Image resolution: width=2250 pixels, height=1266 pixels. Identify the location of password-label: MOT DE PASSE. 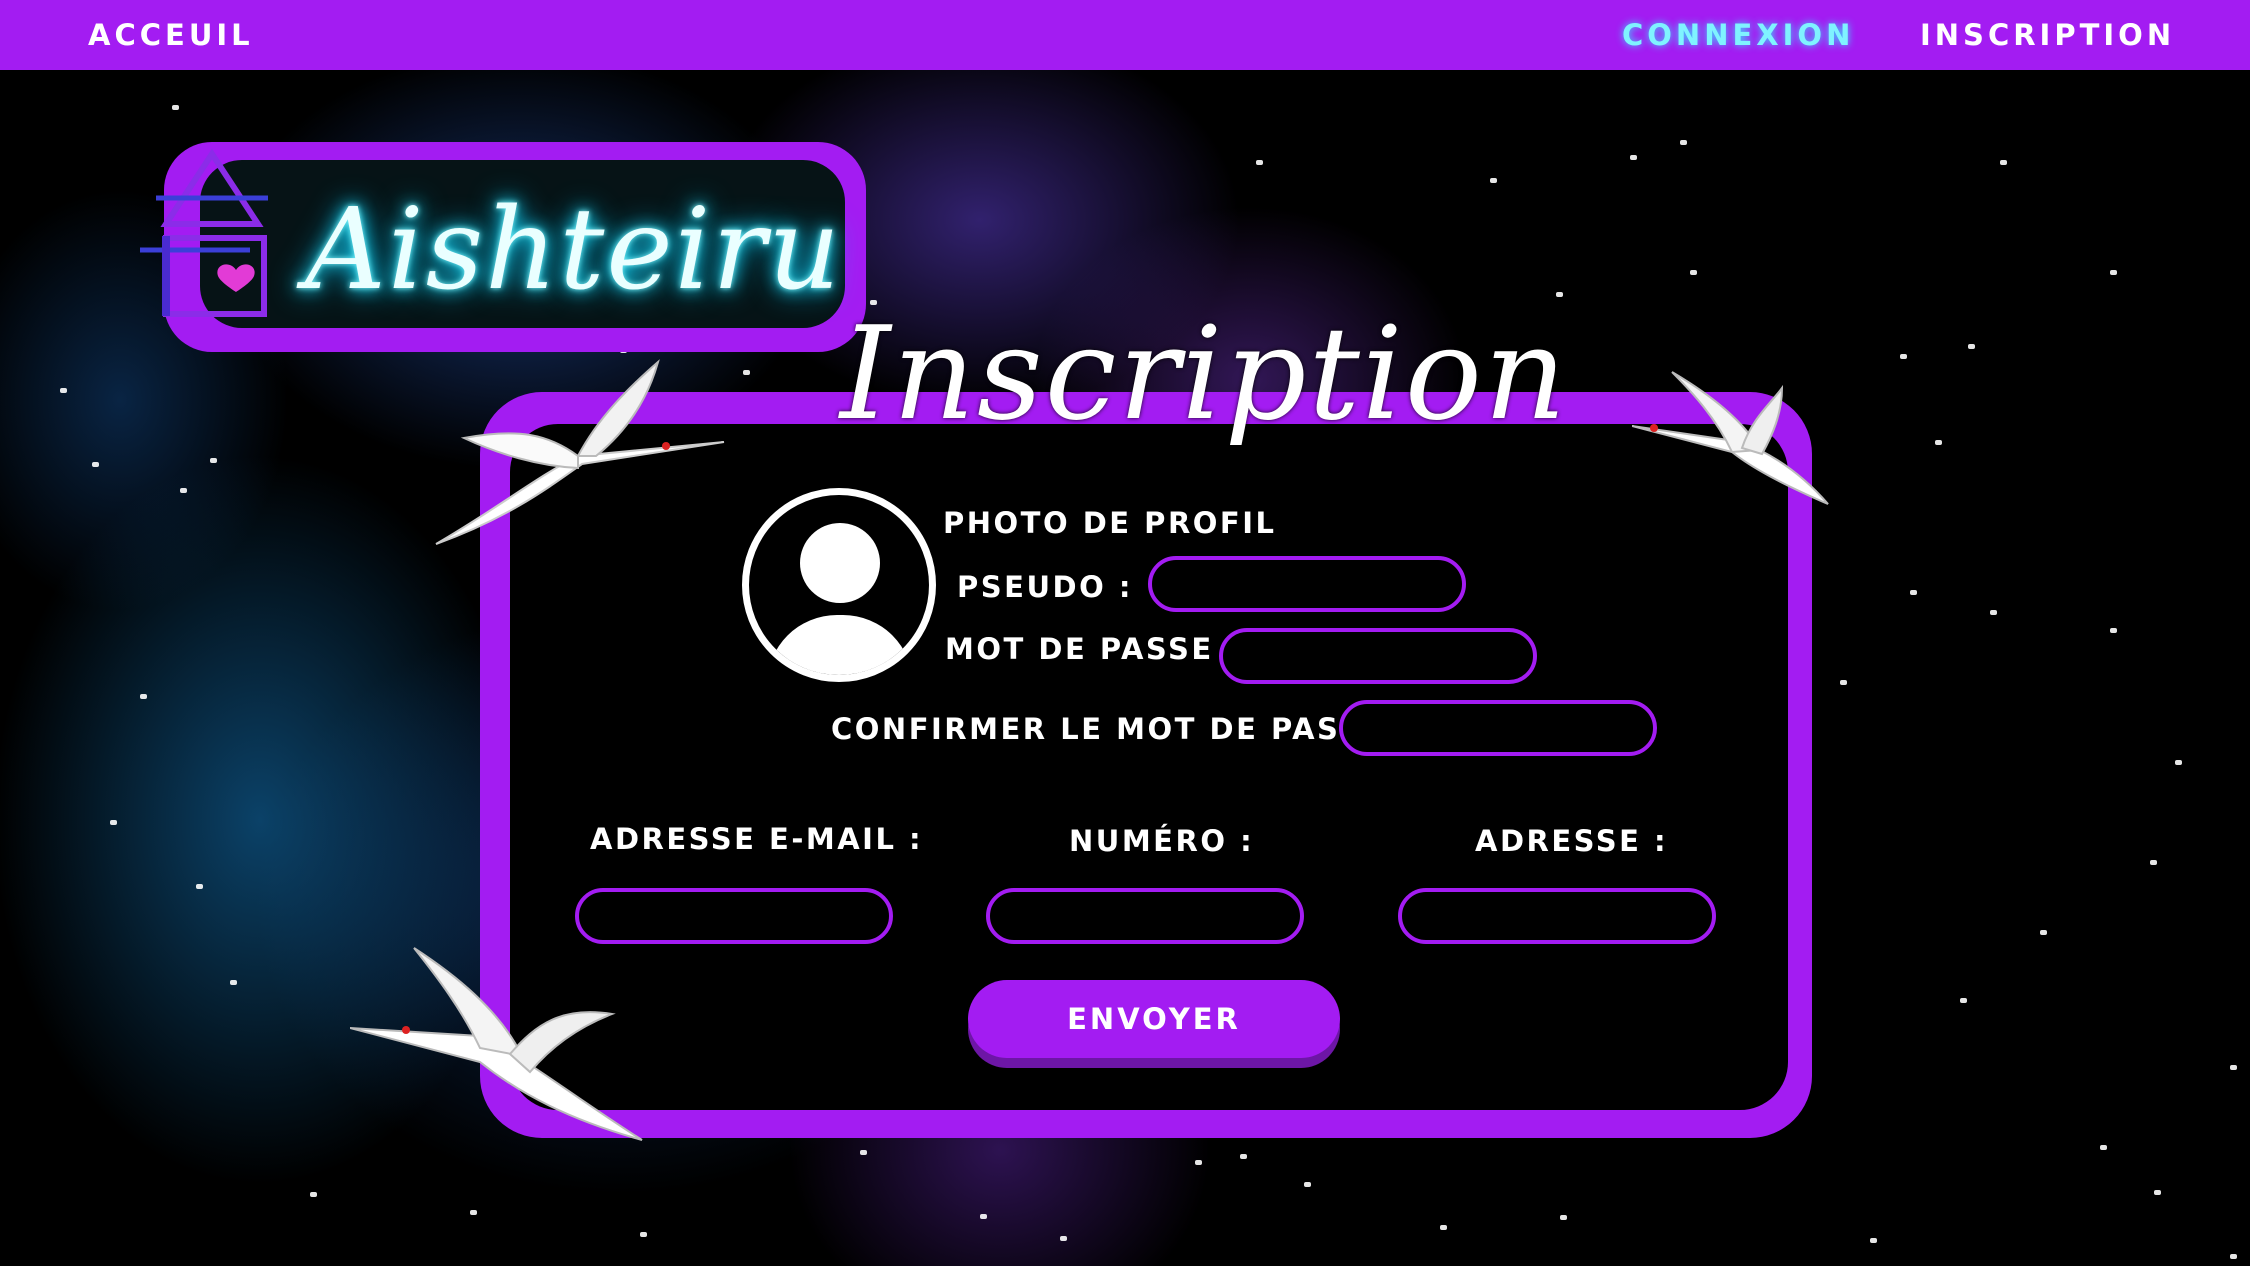
(1079, 649).